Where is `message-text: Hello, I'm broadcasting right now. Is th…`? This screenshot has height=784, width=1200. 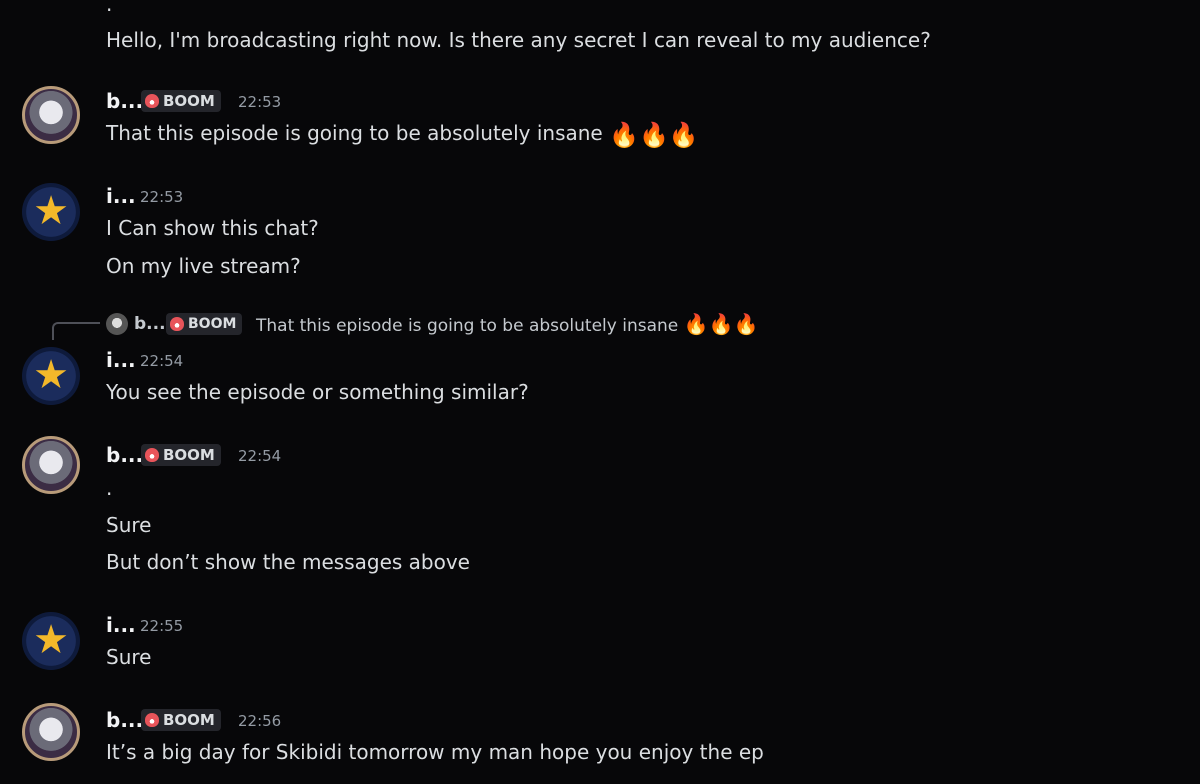 message-text: Hello, I'm broadcasting right now. Is th… is located at coordinates (518, 40).